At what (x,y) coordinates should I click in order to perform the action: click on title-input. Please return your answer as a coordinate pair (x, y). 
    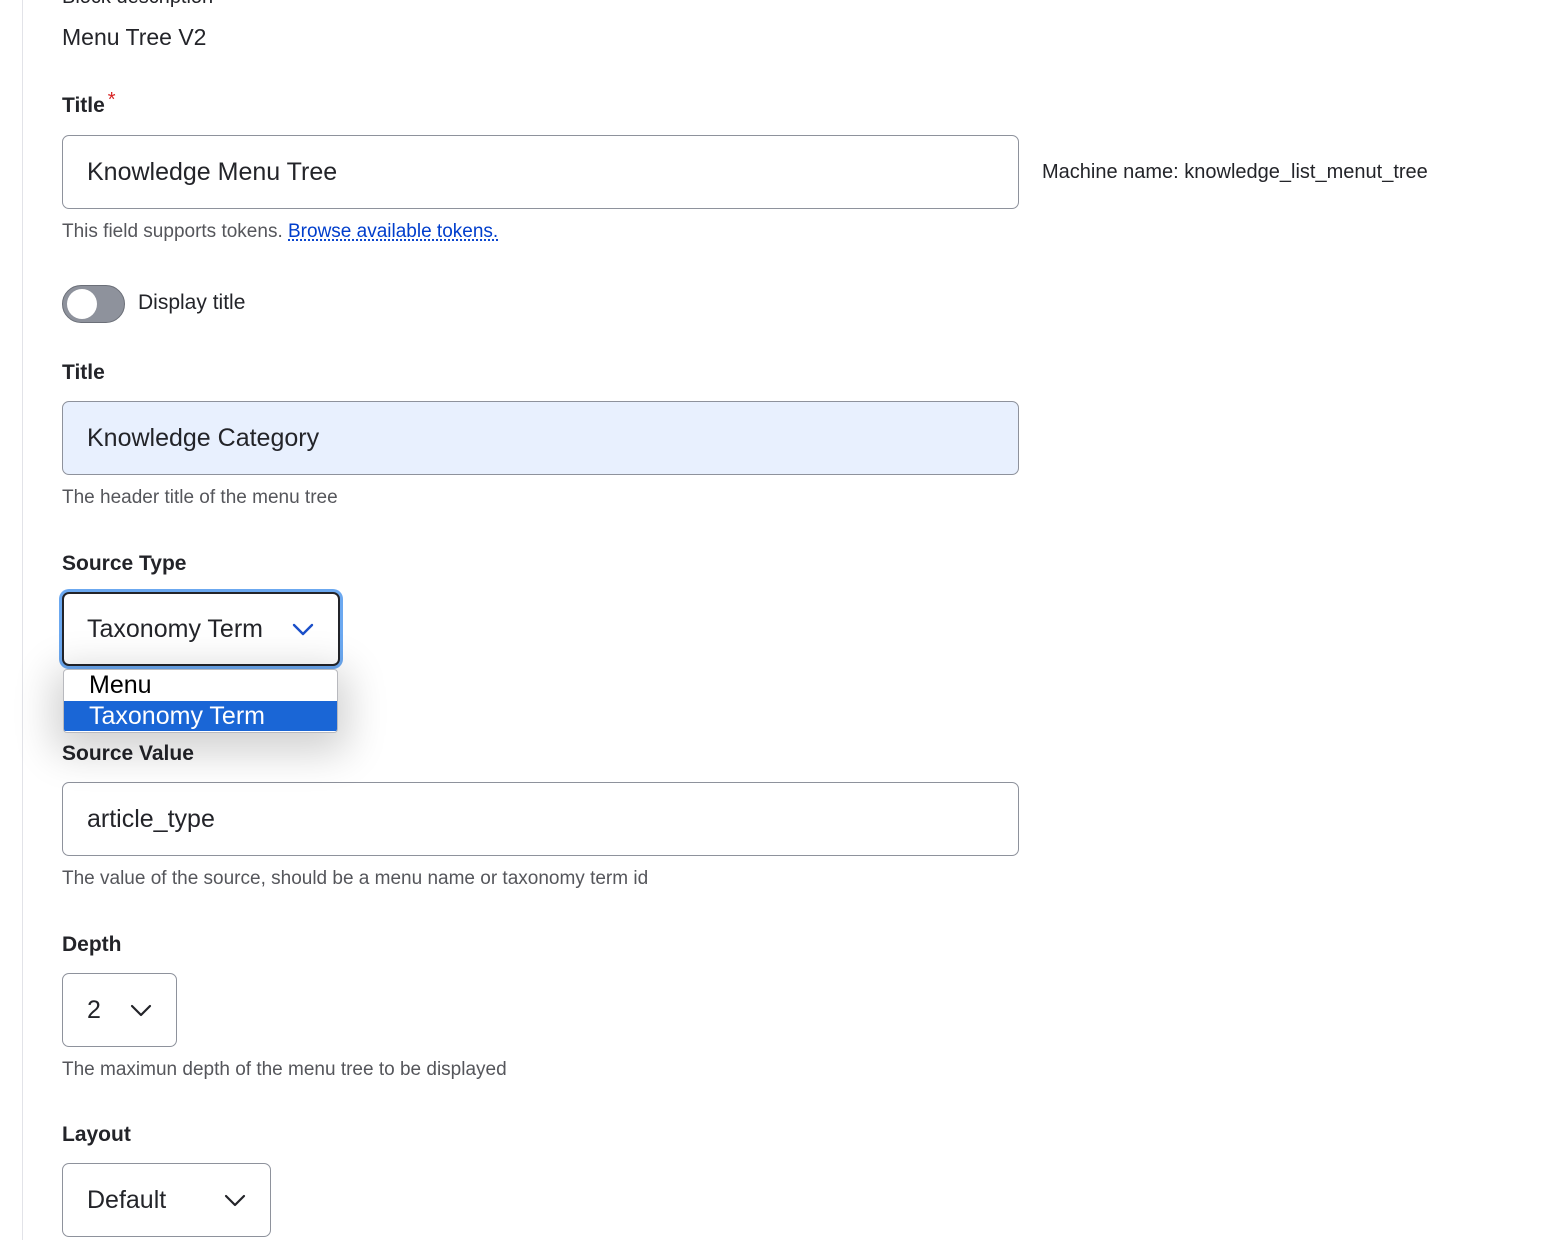
    Looking at the image, I should click on (540, 172).